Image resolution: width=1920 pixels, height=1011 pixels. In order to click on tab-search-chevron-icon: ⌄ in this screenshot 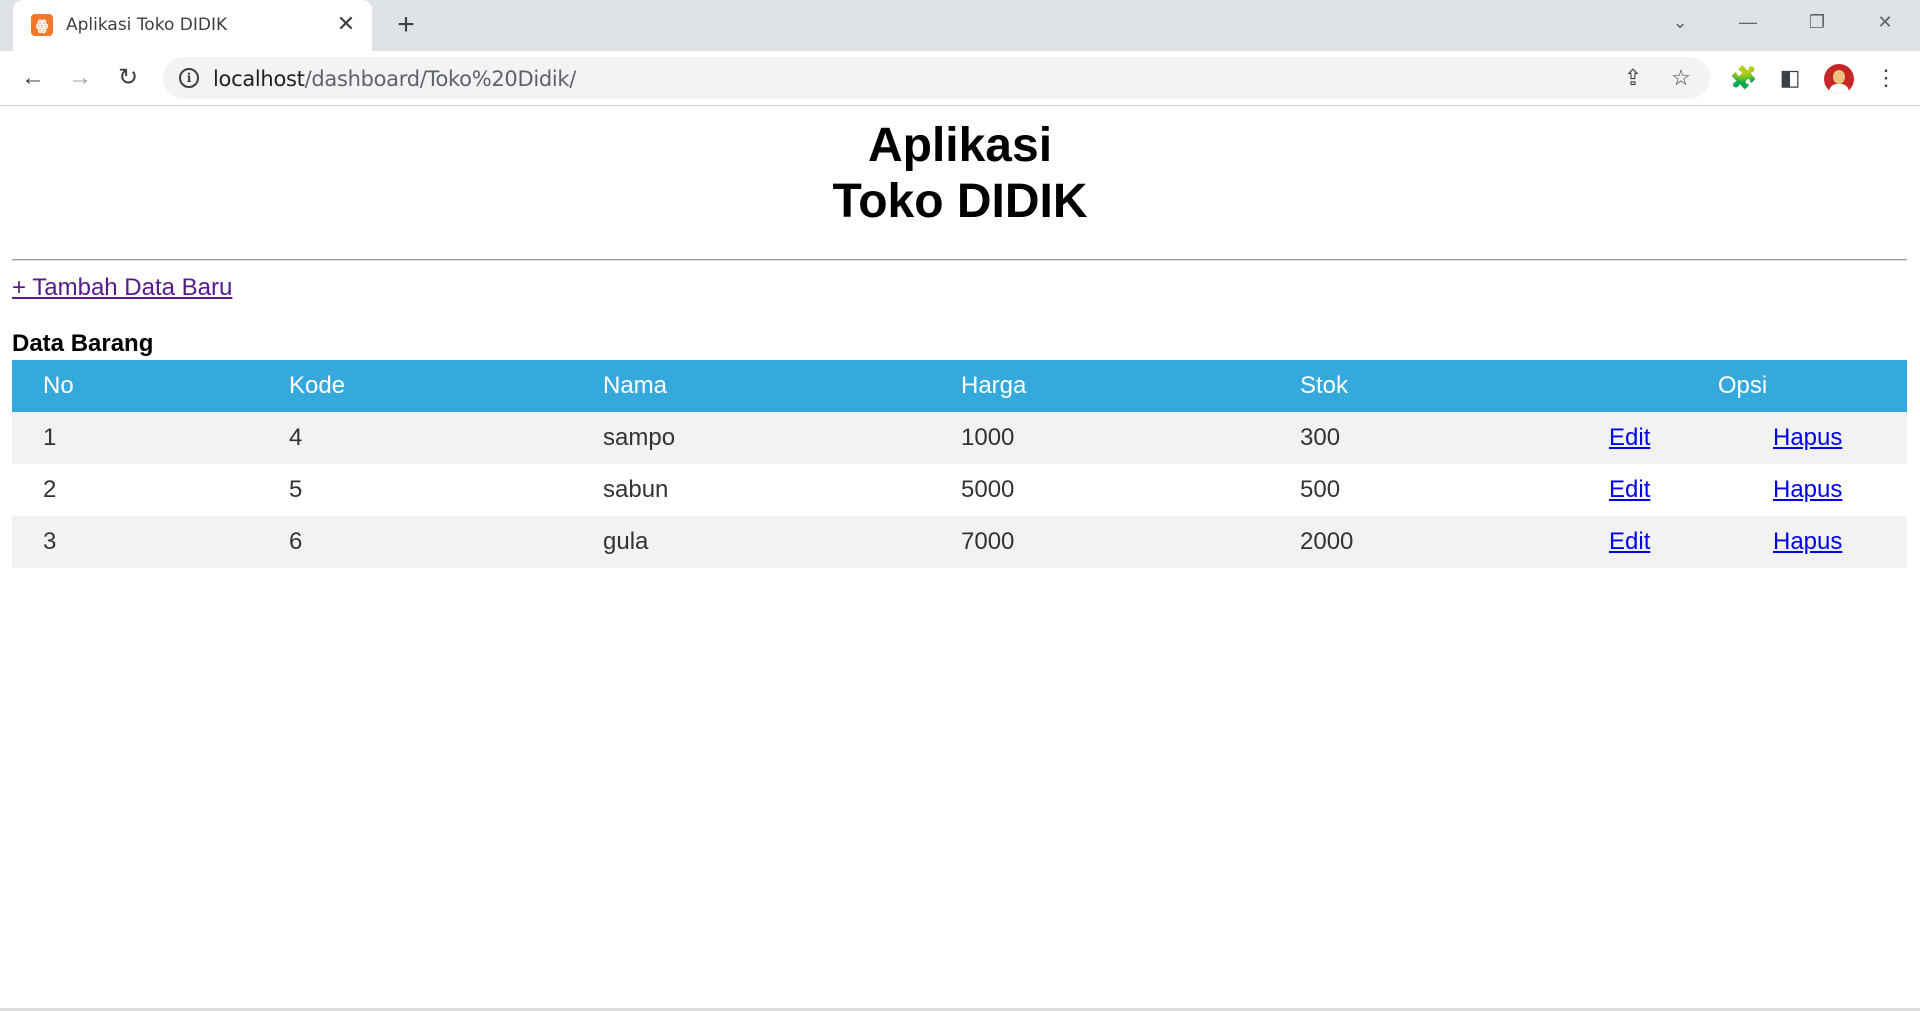, I will do `click(1680, 22)`.